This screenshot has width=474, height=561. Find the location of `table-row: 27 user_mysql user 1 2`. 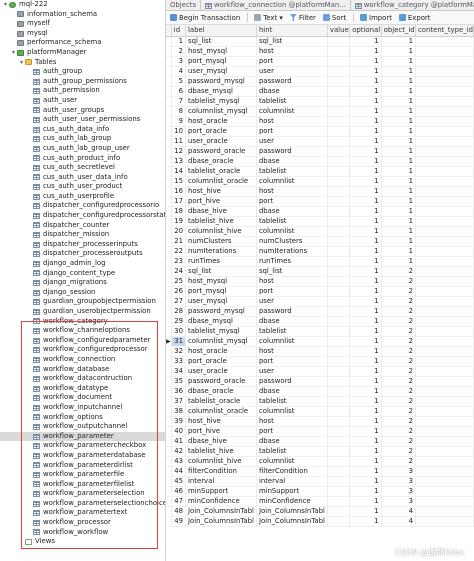

table-row: 27 user_mysql user 1 2 is located at coordinates (320, 301).